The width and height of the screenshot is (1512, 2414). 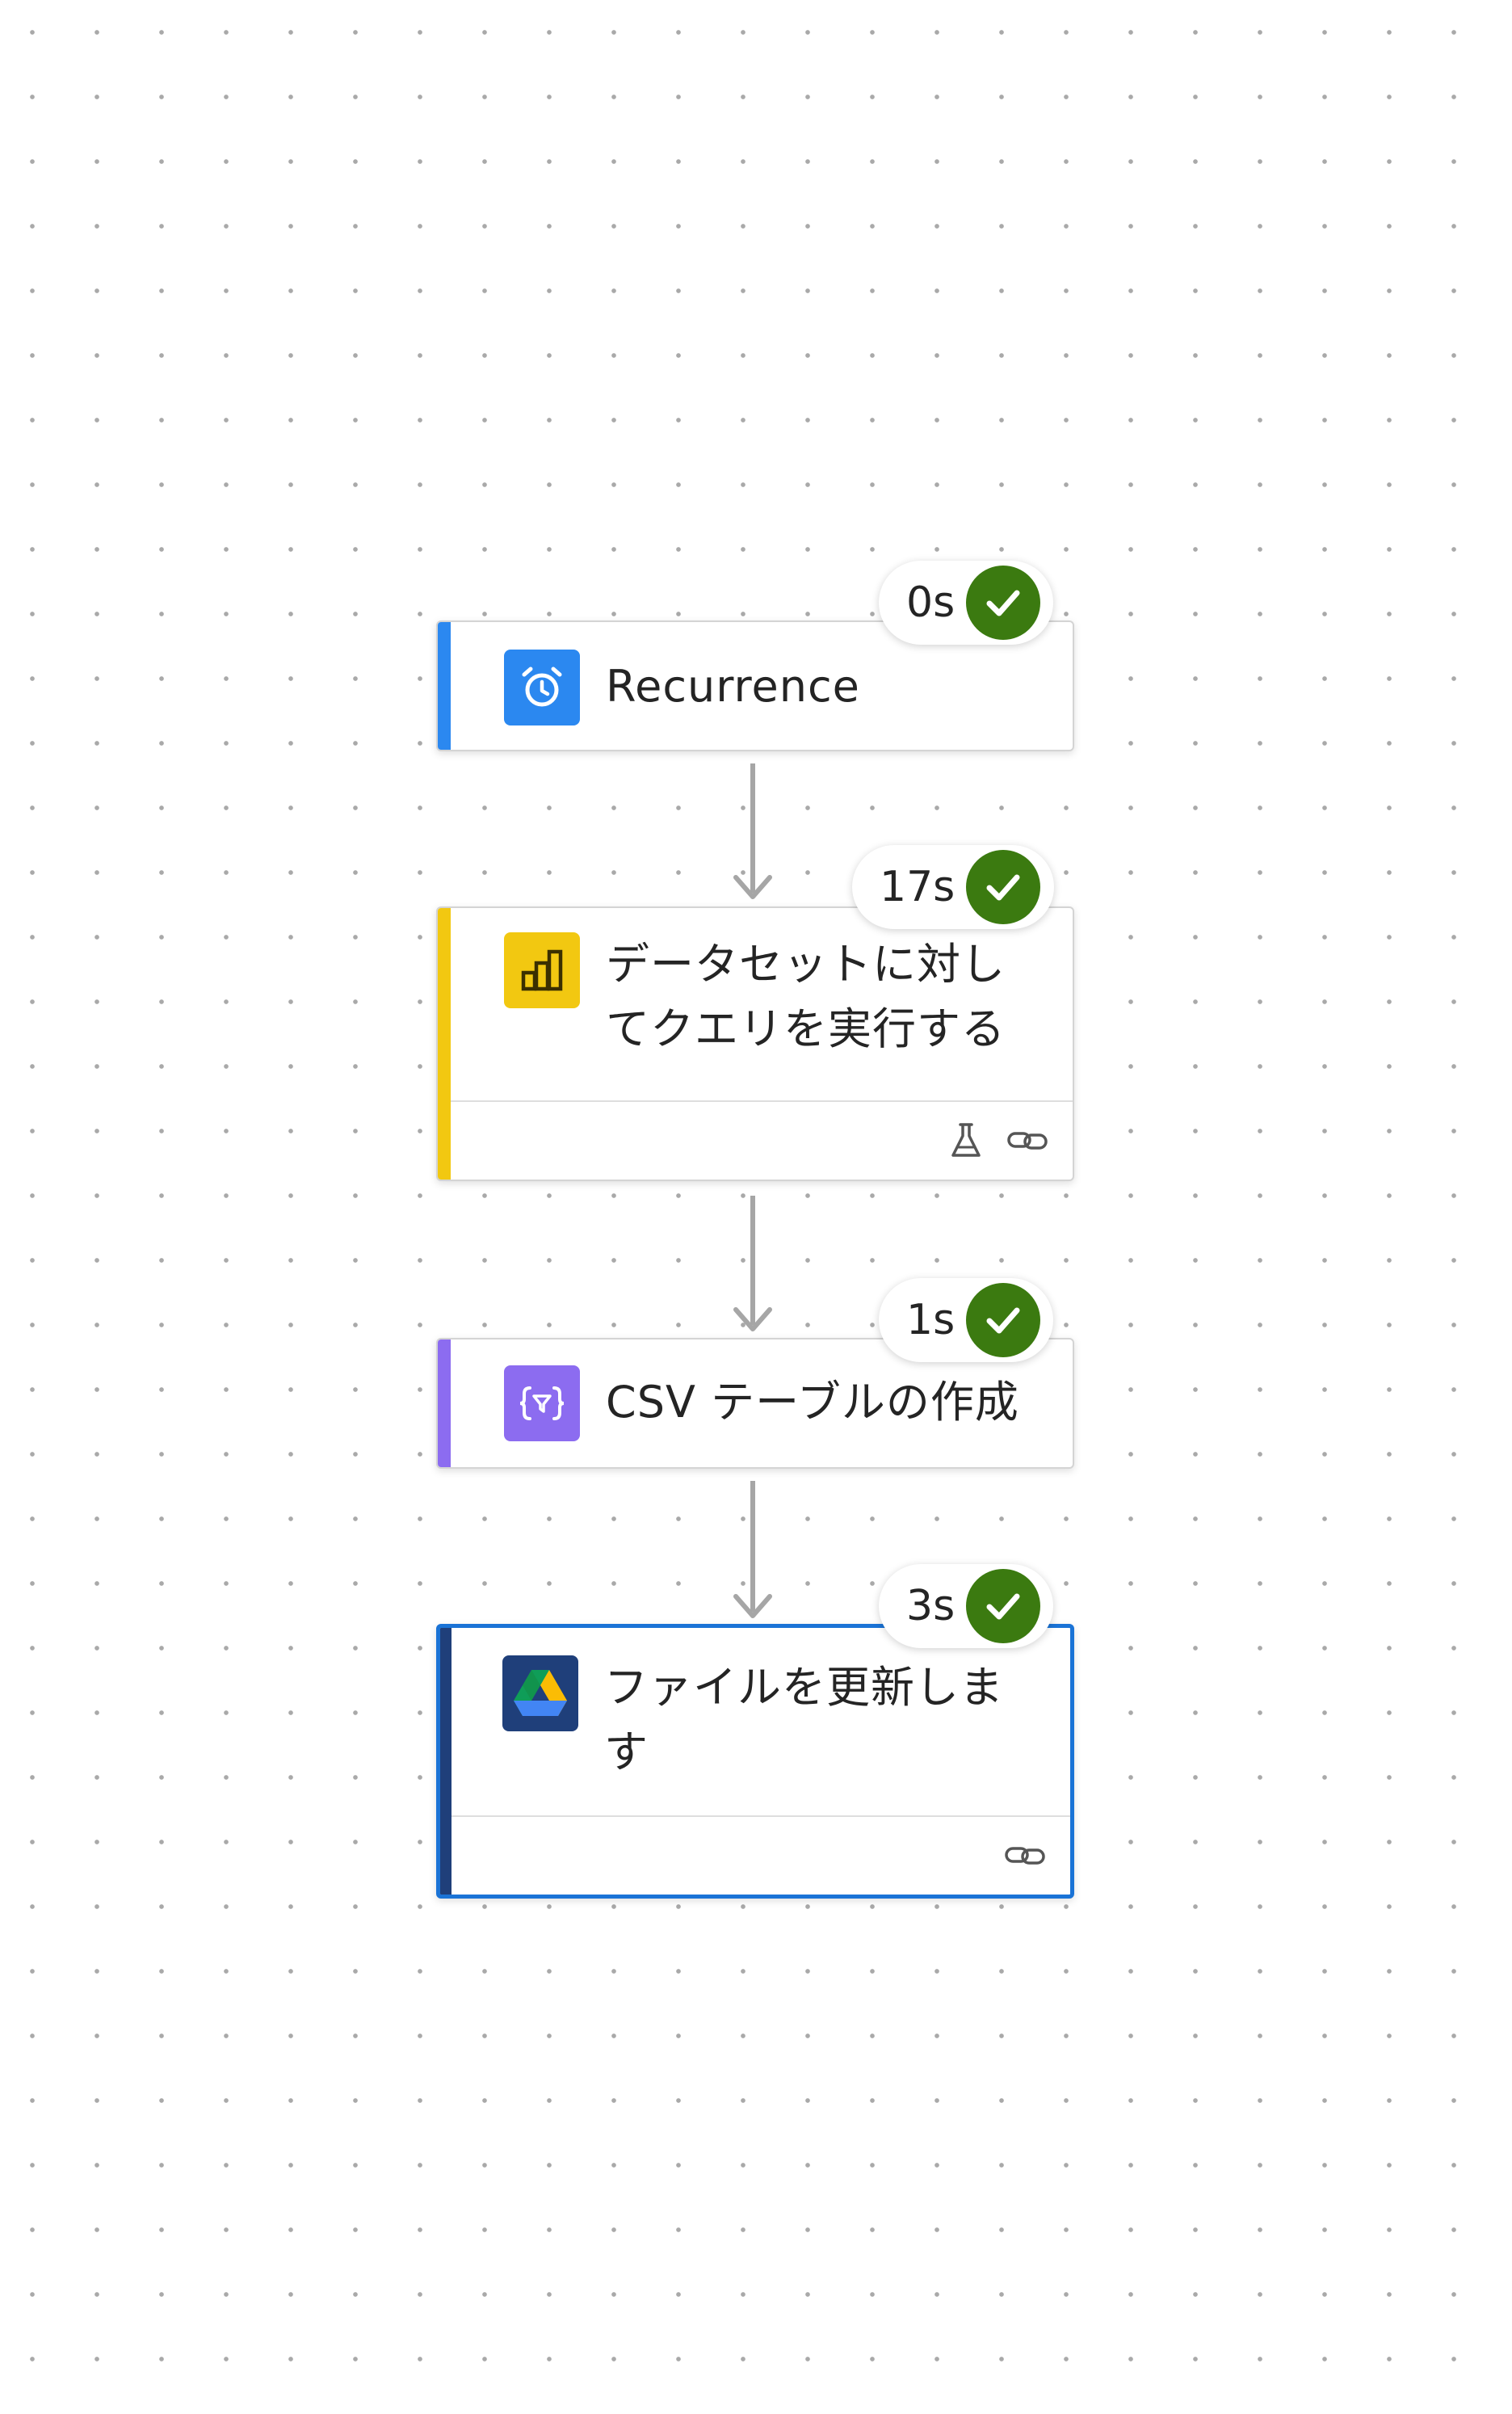 What do you see at coordinates (966, 1140) in the screenshot?
I see `flask-icon` at bounding box center [966, 1140].